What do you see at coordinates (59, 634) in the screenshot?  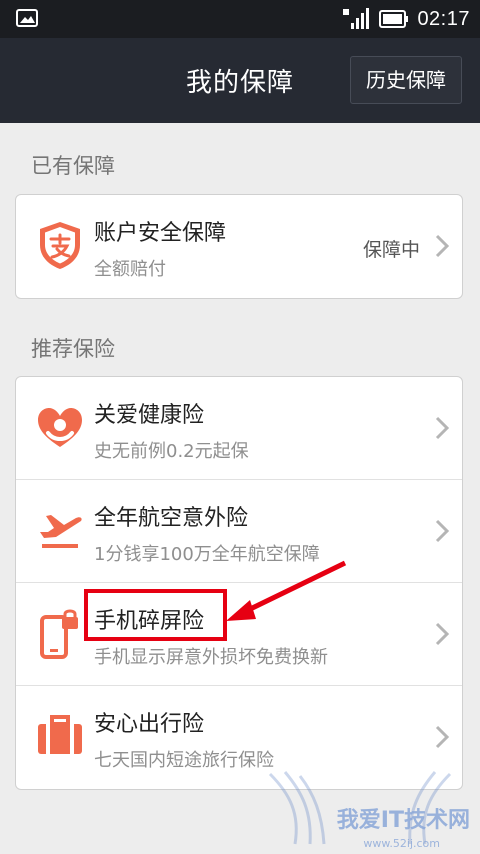 I see `phone-lock-icon` at bounding box center [59, 634].